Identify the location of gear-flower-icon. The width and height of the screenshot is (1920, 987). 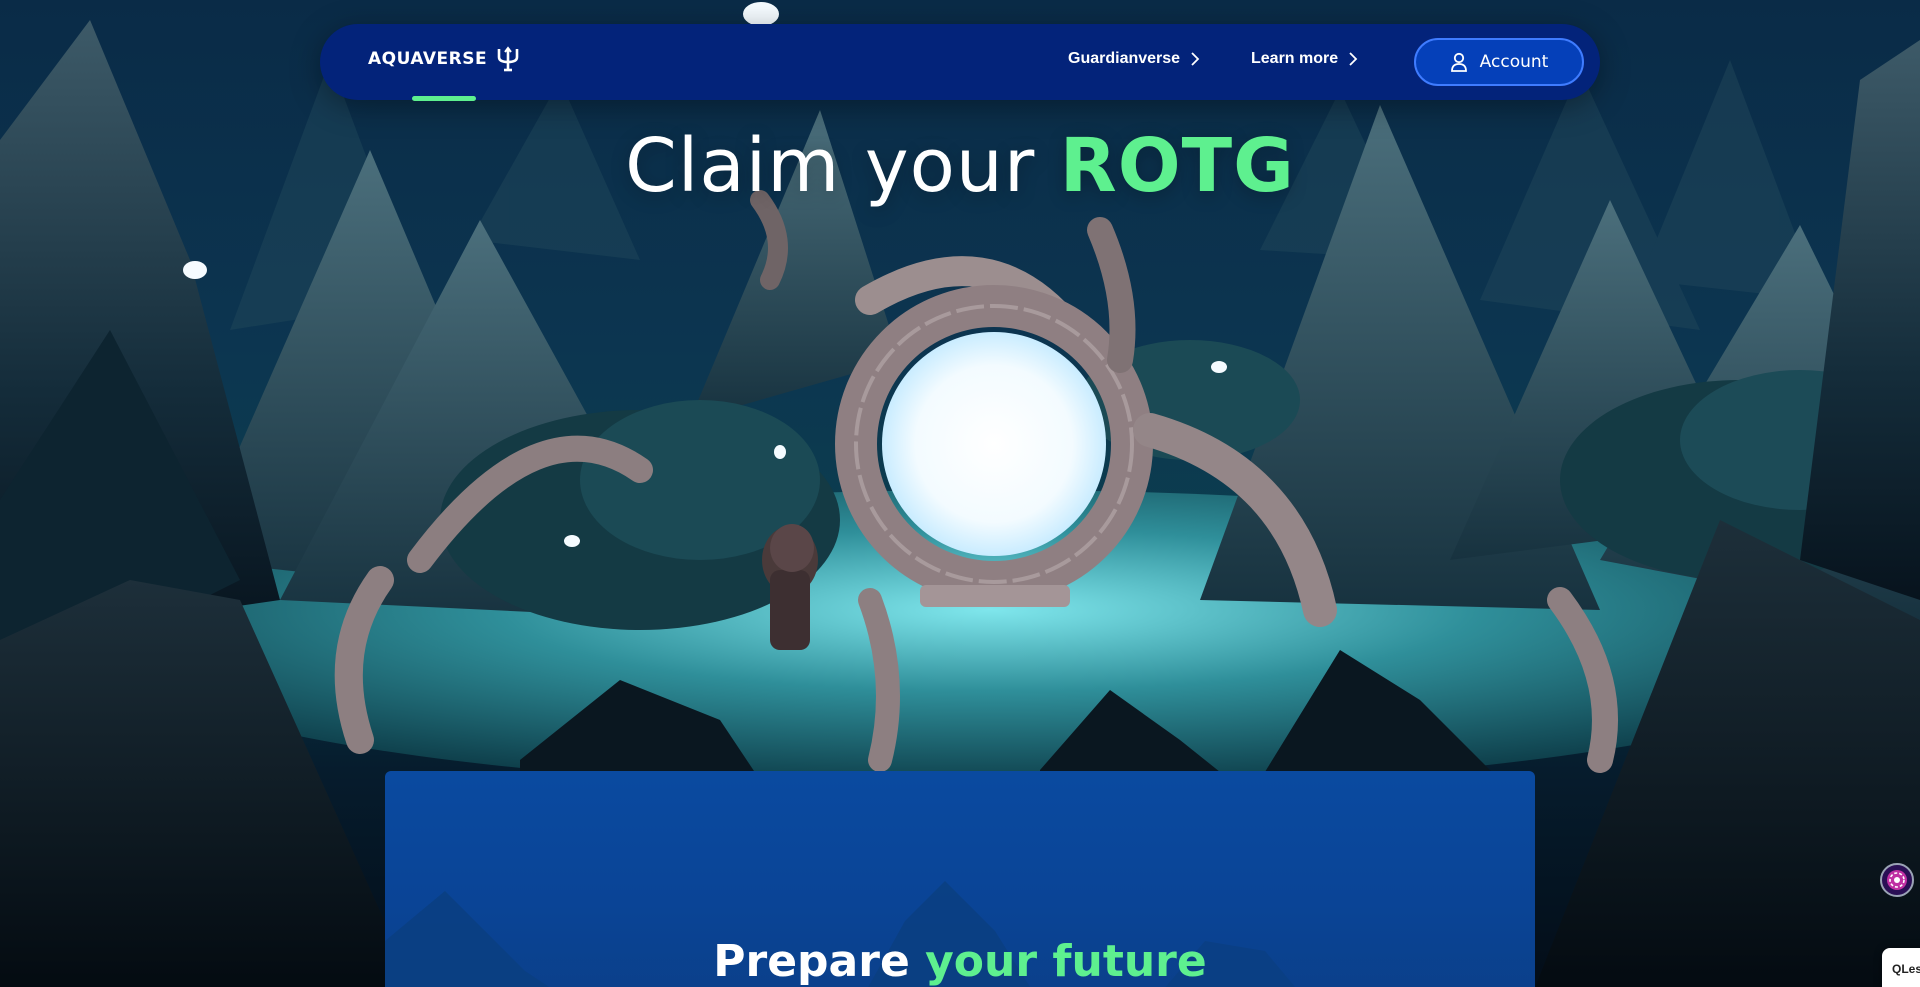
(1897, 880).